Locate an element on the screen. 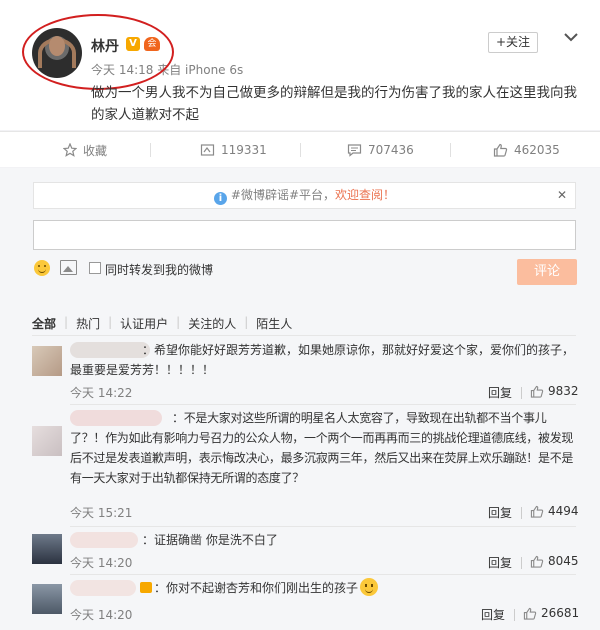  comment-like-count: 9832 is located at coordinates (563, 391).